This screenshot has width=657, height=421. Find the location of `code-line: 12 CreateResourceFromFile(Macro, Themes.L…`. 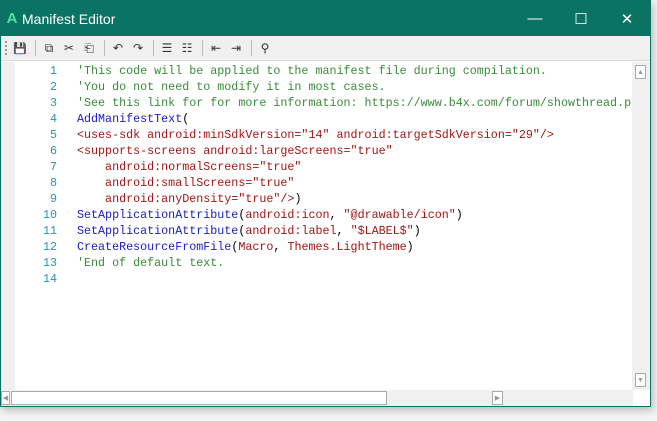

code-line: 12 CreateResourceFromFile(Macro, Themes.L… is located at coordinates (316, 247).